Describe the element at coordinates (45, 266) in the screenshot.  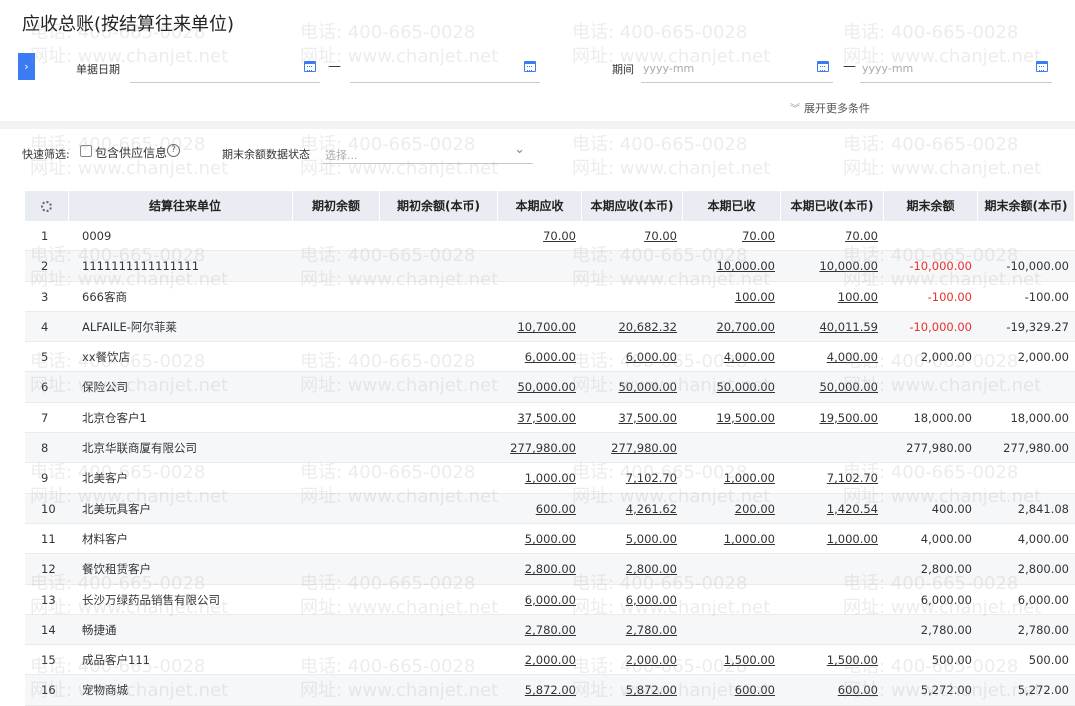
I see `cell-settings: 2` at that location.